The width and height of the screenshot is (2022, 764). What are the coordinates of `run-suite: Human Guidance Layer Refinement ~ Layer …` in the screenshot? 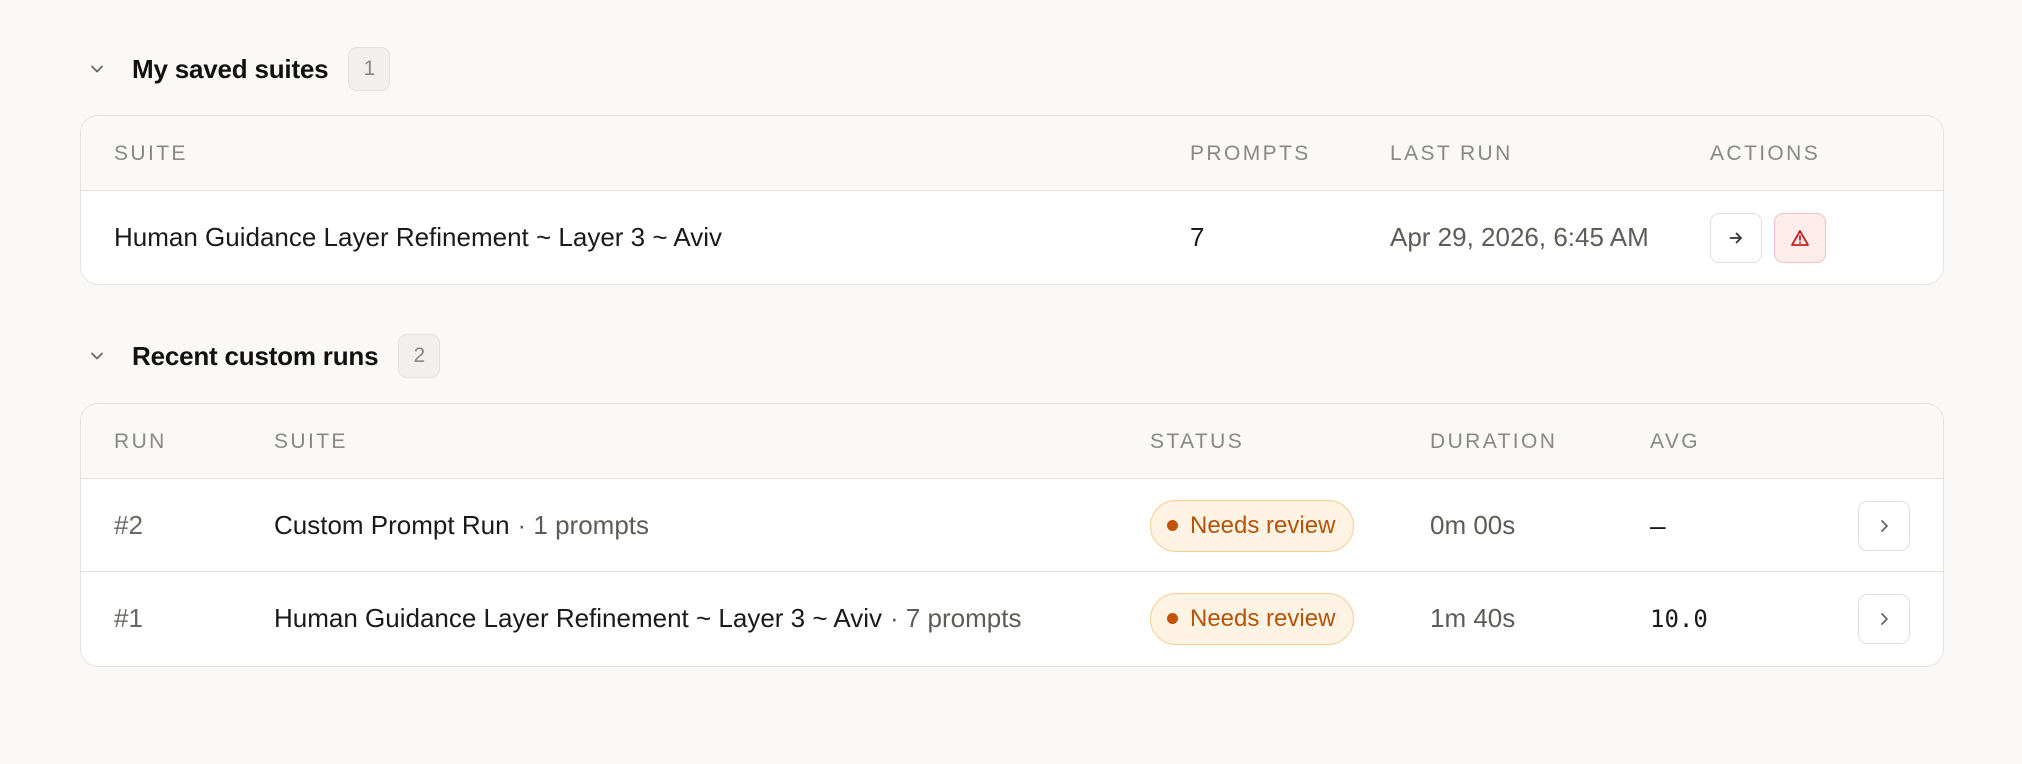 It's located at (647, 618).